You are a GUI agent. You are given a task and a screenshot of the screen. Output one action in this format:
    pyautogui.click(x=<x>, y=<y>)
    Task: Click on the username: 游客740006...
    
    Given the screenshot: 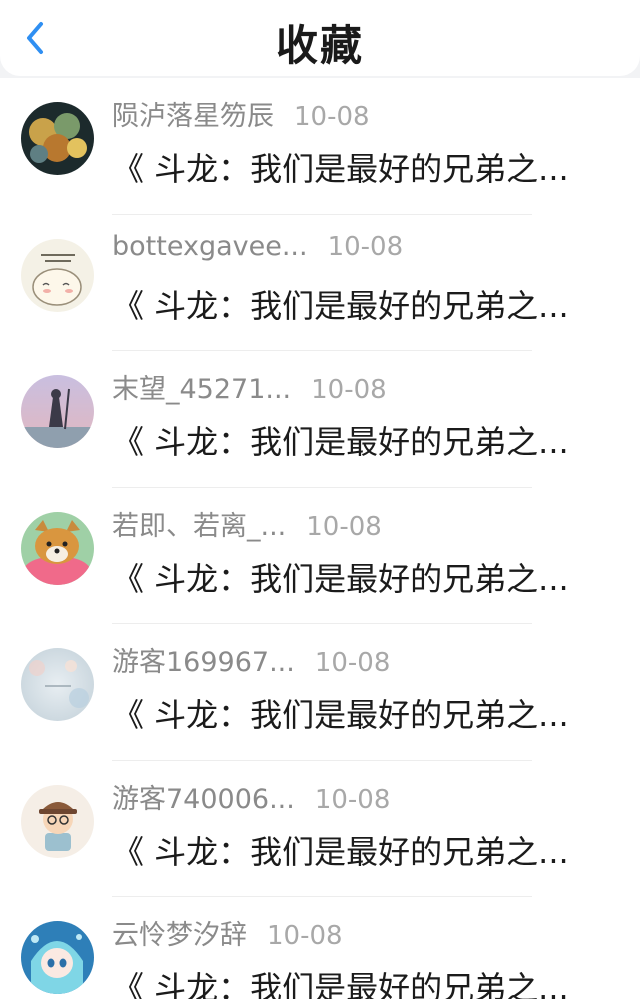 What is the action you would take?
    pyautogui.click(x=203, y=796)
    